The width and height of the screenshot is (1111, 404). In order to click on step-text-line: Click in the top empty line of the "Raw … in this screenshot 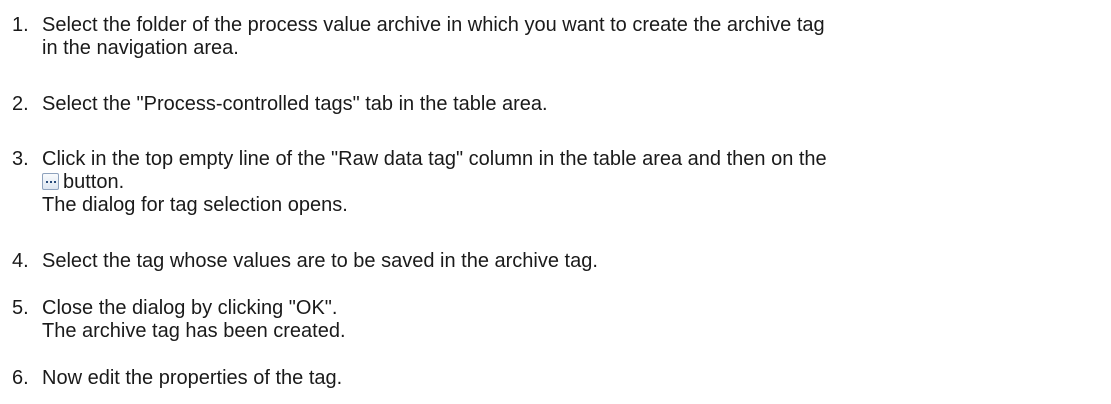, I will do `click(434, 159)`.